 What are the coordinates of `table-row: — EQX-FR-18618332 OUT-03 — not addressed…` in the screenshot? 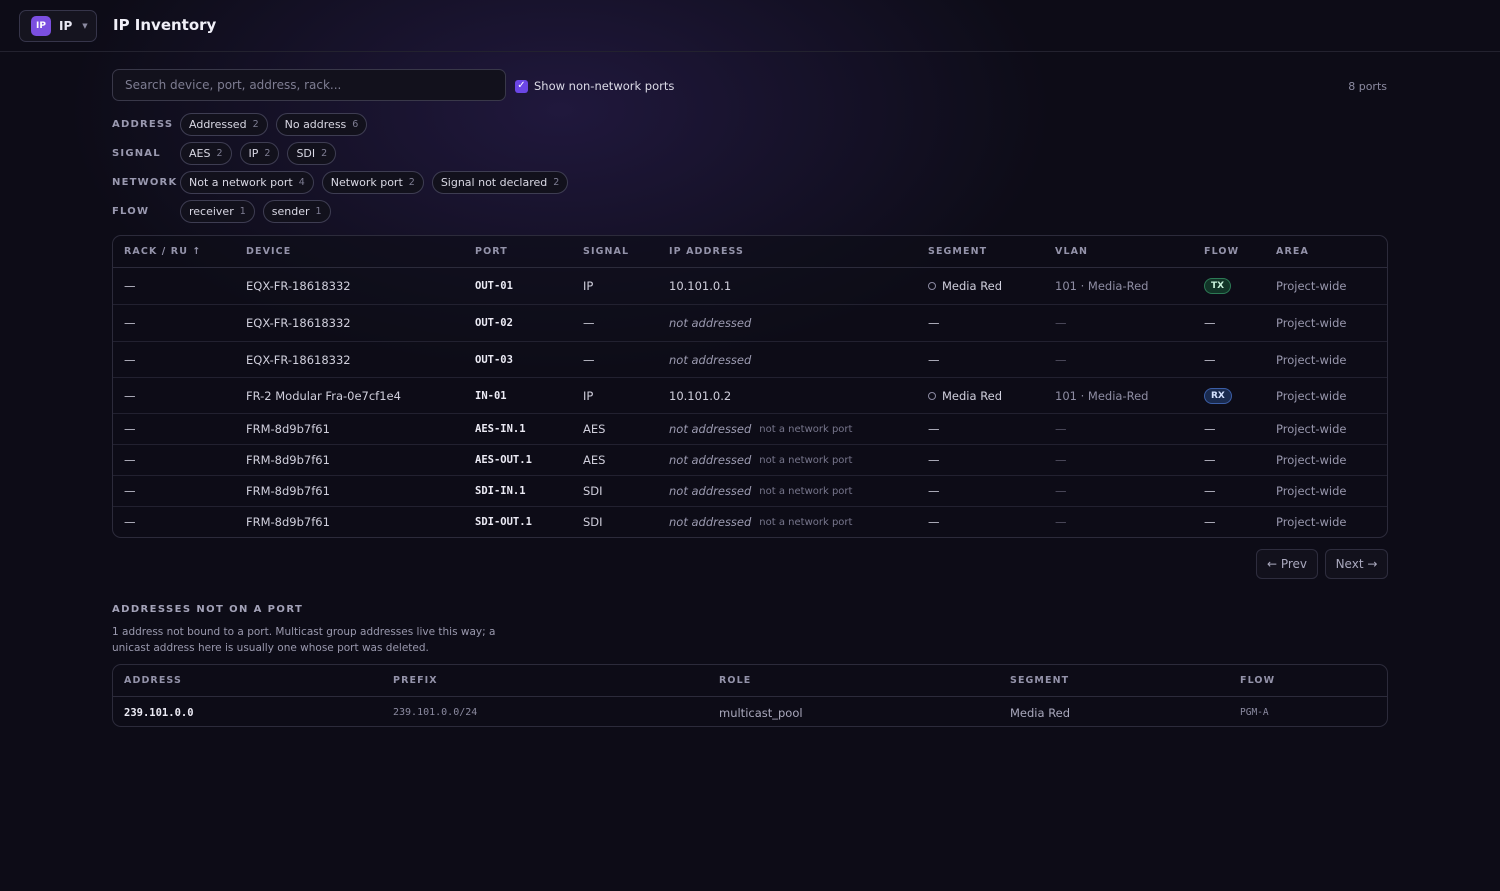 It's located at (750, 359).